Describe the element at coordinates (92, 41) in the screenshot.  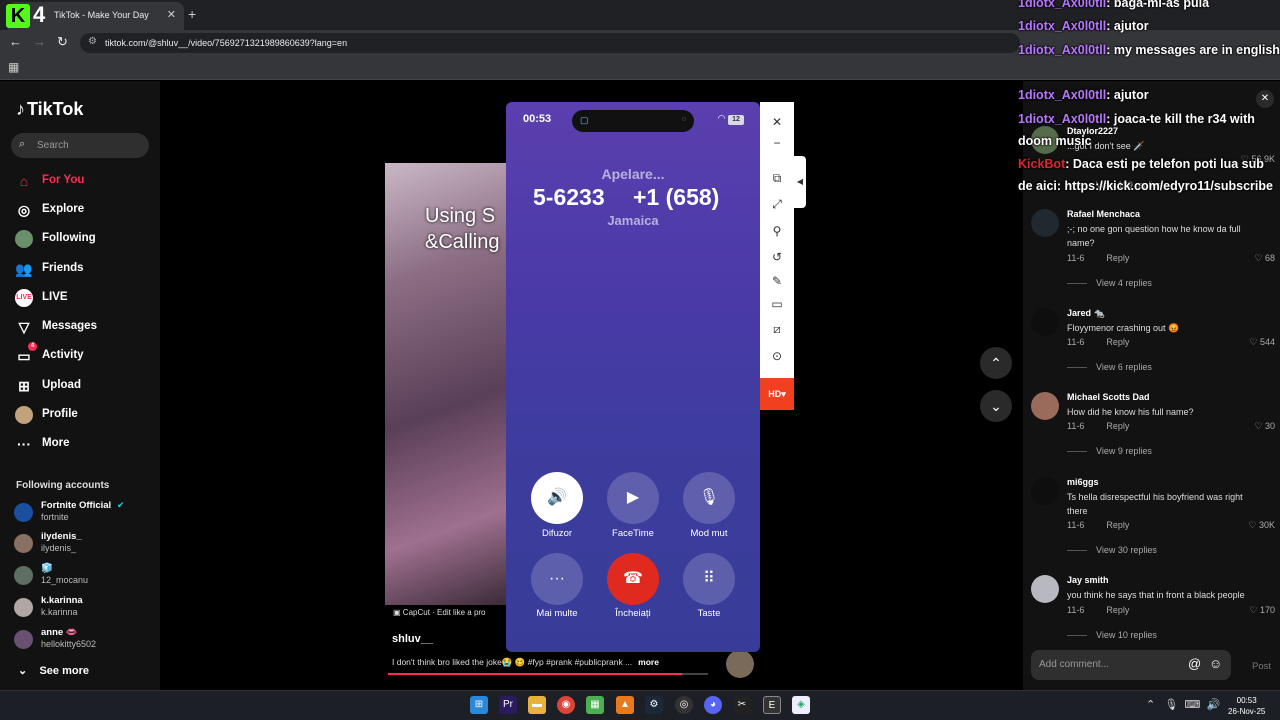
I see `site-info-icon: ⚙` at that location.